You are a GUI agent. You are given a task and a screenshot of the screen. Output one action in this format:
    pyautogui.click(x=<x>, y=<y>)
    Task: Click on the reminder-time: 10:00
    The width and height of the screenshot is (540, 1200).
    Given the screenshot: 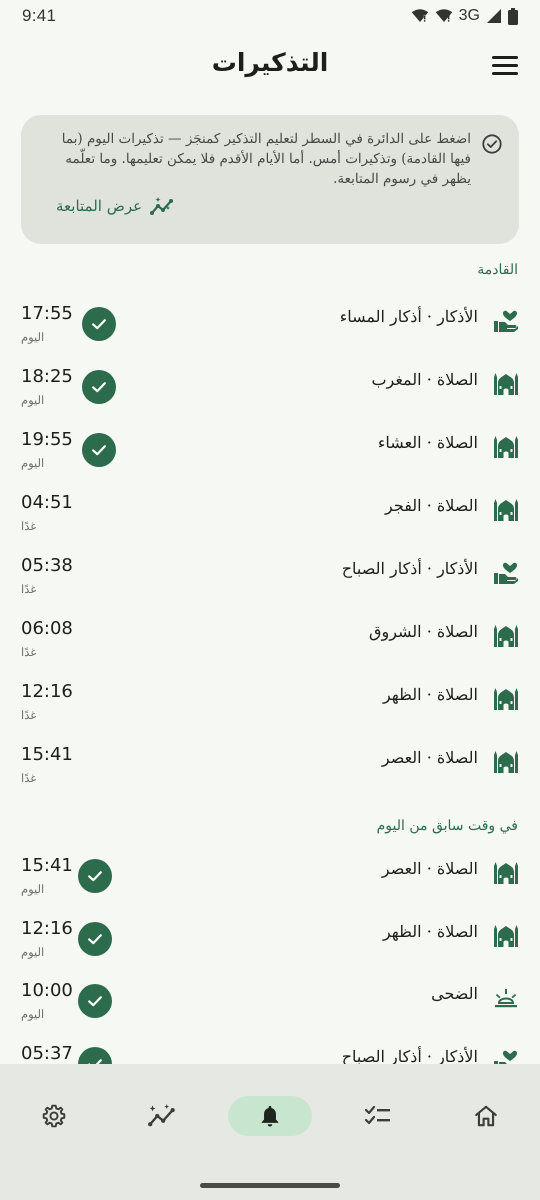 What is the action you would take?
    pyautogui.click(x=47, y=990)
    